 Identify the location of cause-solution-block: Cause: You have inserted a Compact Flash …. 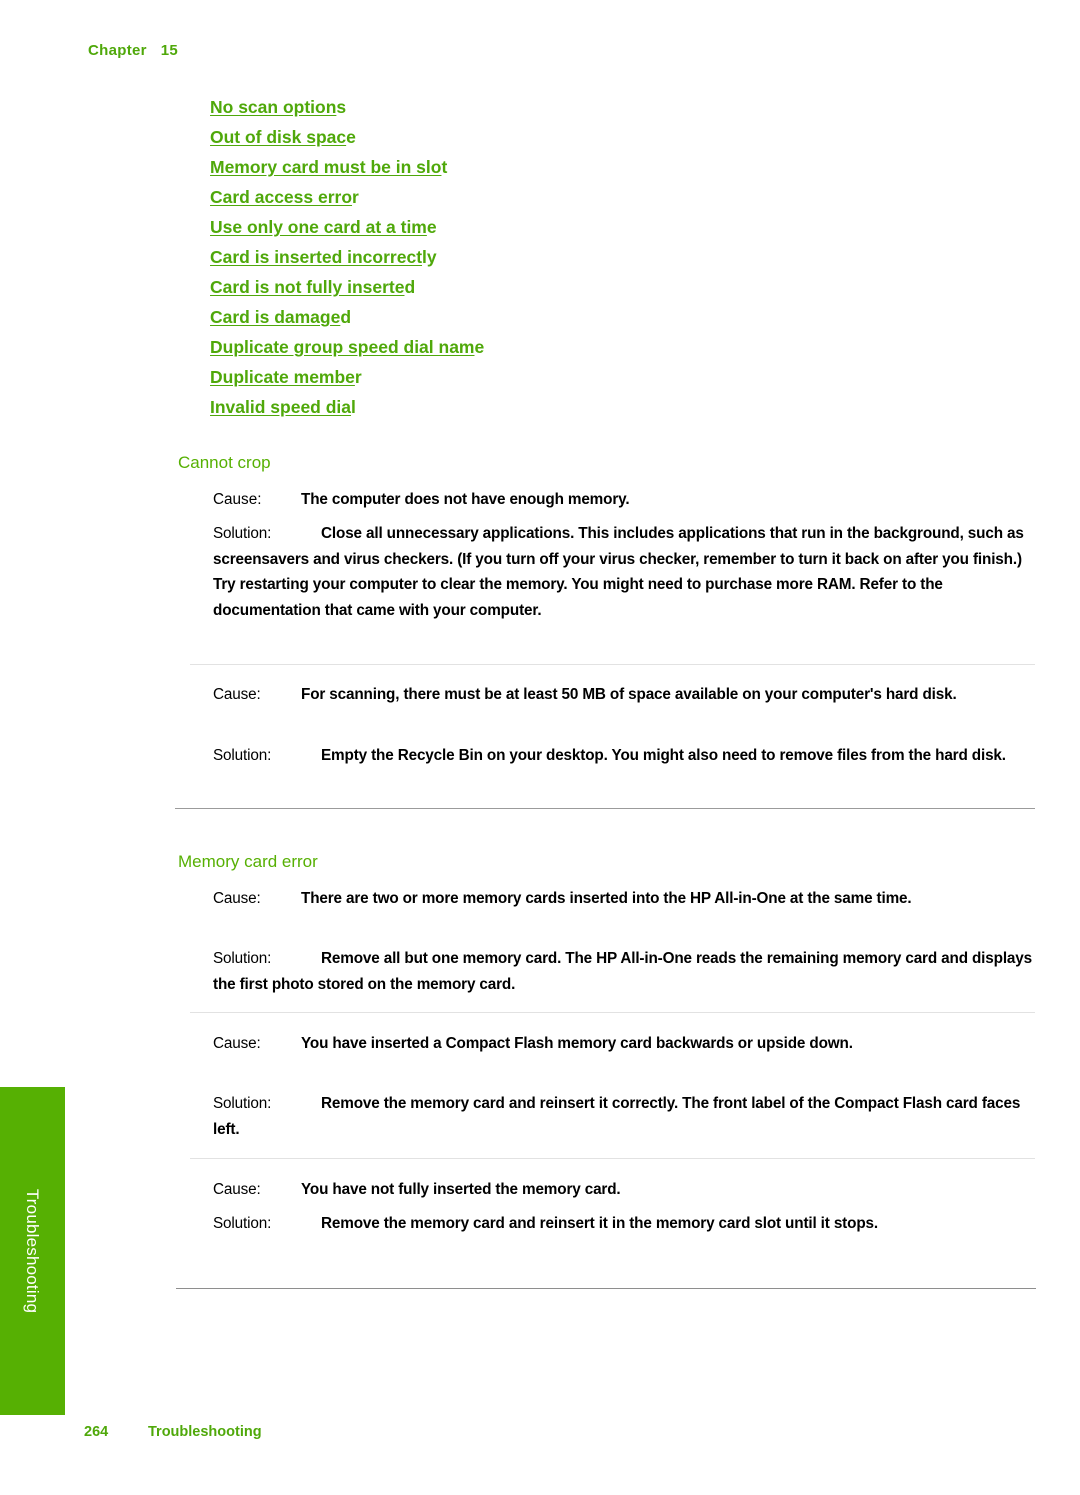
(629, 1044).